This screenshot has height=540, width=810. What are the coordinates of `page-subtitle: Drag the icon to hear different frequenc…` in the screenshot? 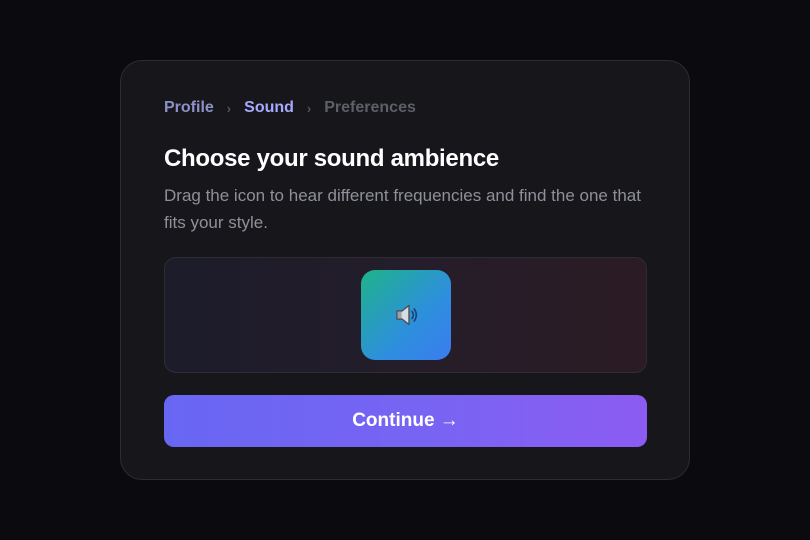 It's located at (402, 209).